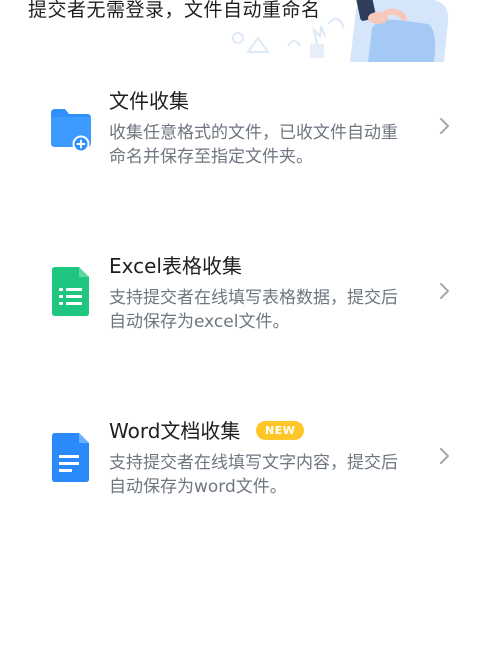  I want to click on new-badge: NEW, so click(280, 430).